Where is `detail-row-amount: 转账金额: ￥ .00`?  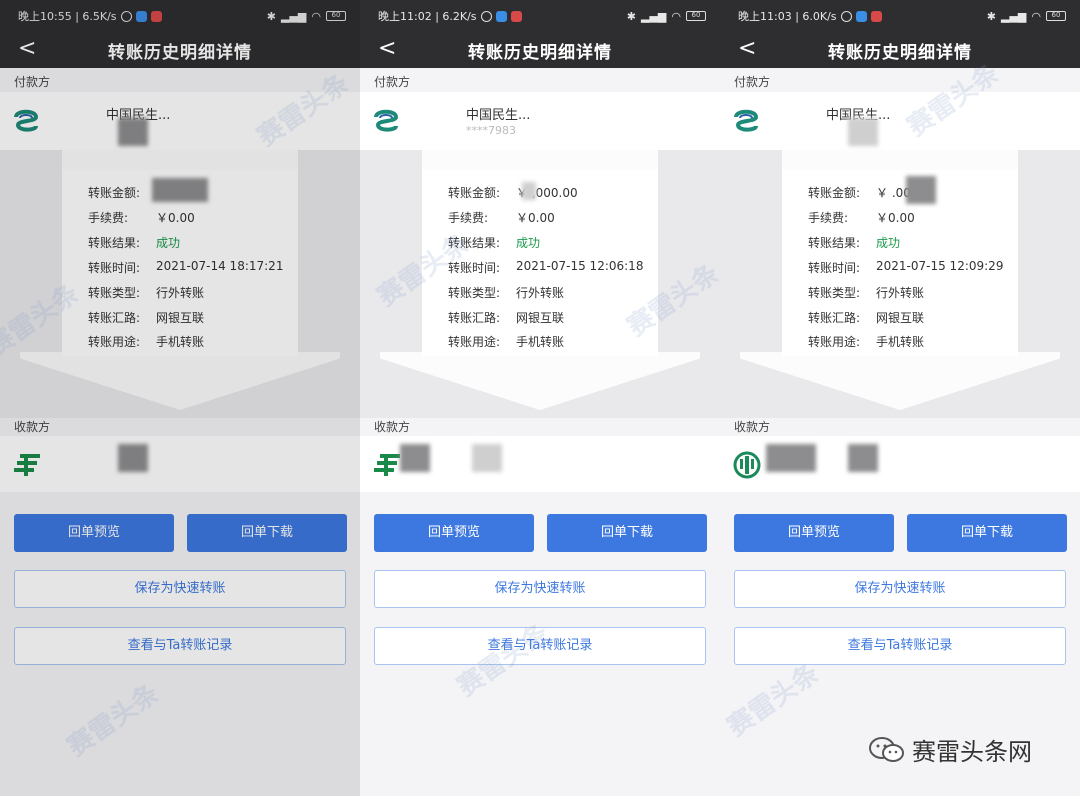
detail-row-amount: 转账金额: ￥ .00 is located at coordinates (859, 193).